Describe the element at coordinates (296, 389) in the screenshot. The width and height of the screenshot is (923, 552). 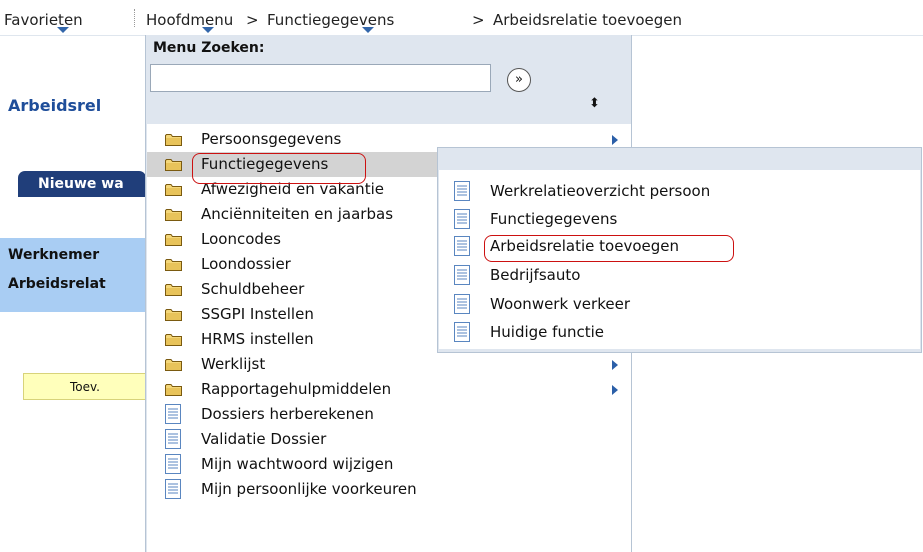
I see `menu-item-label: Rapportagehulpmiddelen` at that location.